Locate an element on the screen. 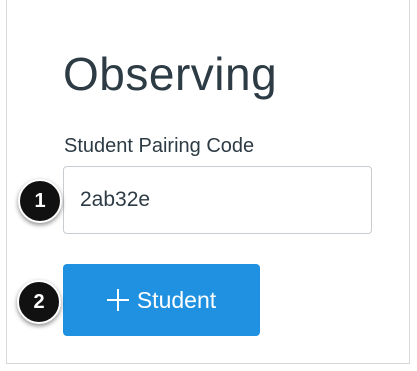 The width and height of the screenshot is (417, 371). pairing-code-label: Student Pairing Code is located at coordinates (159, 146).